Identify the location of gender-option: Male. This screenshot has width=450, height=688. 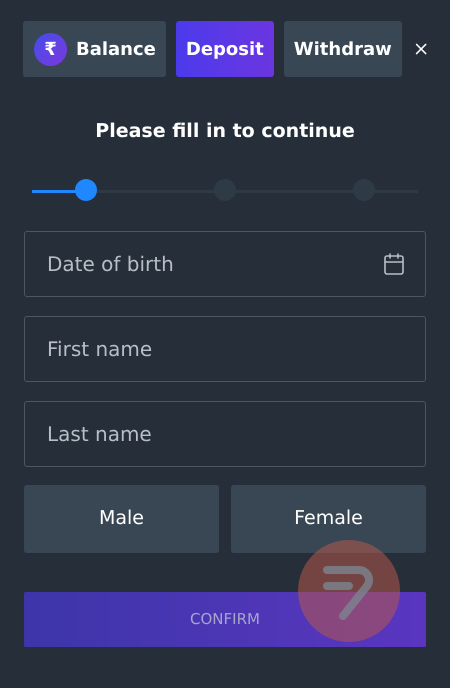
(121, 518).